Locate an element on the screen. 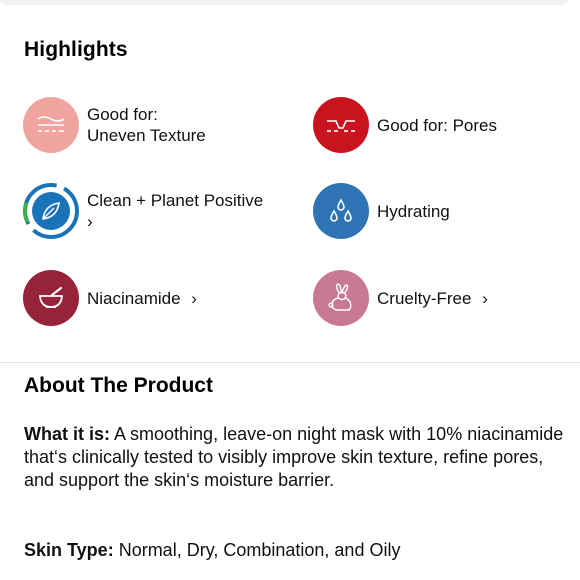  pores-icon is located at coordinates (341, 125).